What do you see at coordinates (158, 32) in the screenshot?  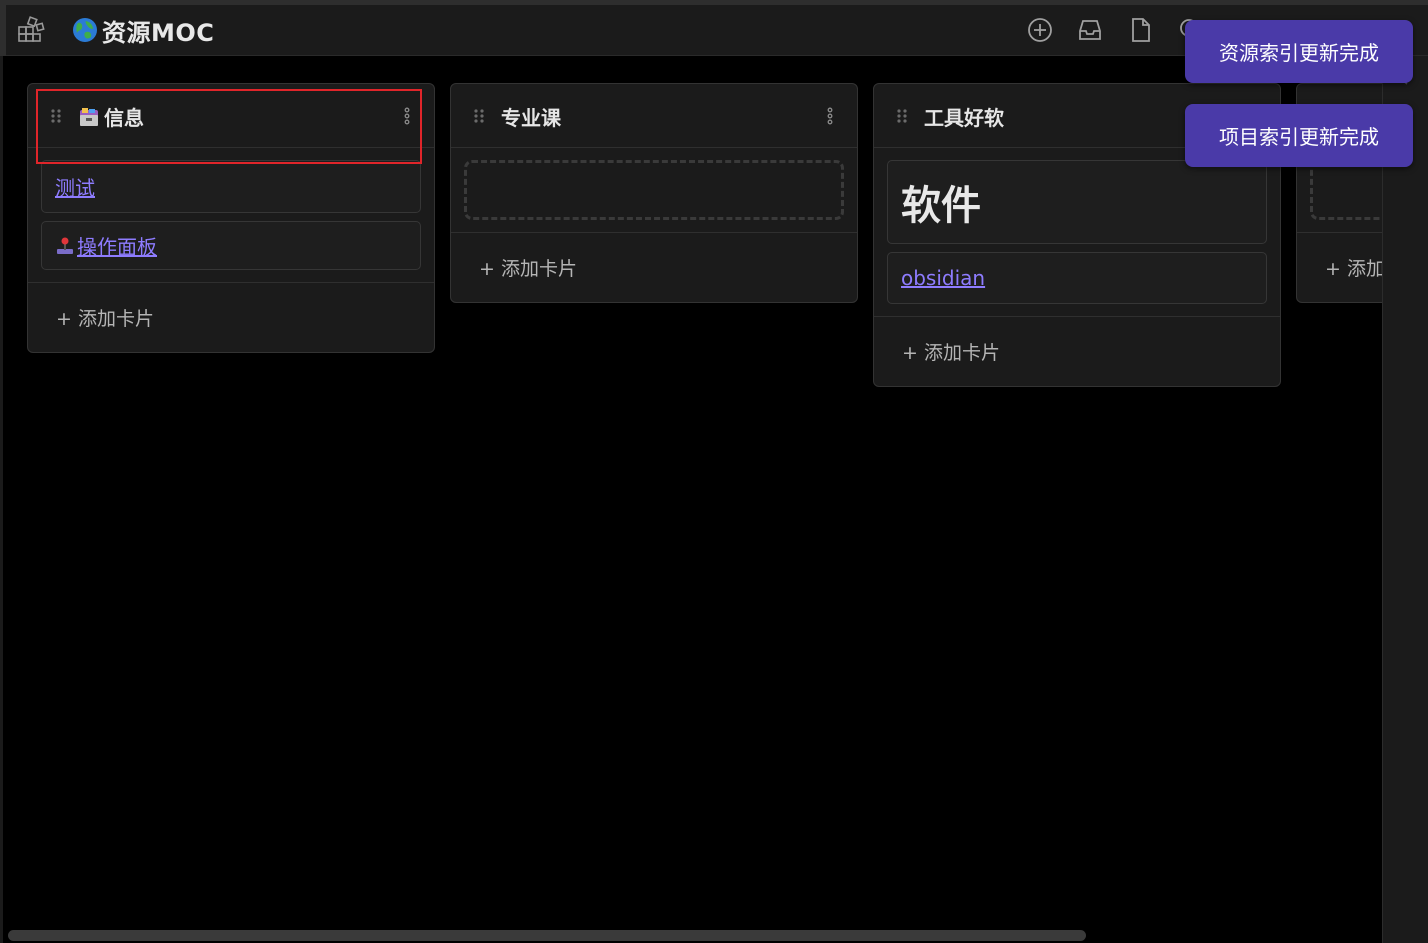 I see `page-title: 资源MOC` at bounding box center [158, 32].